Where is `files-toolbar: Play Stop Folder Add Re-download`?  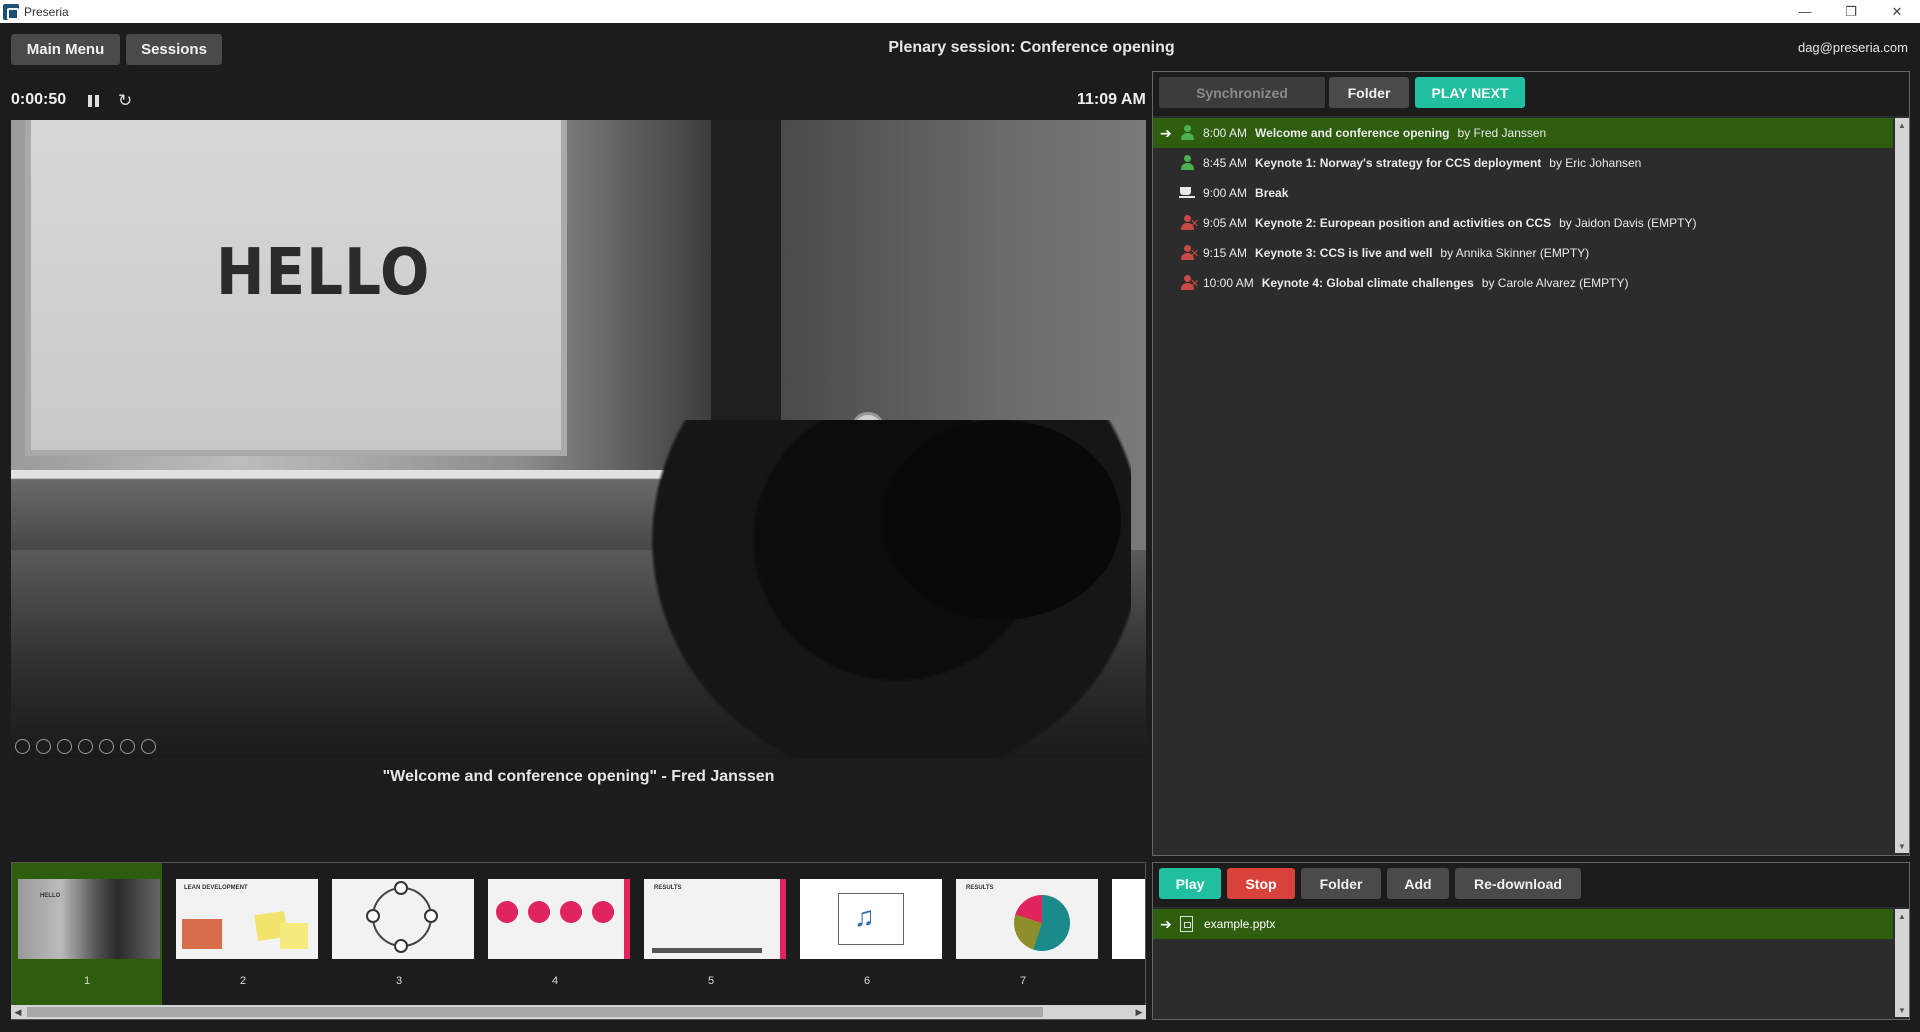
files-toolbar: Play Stop Folder Add Re-download is located at coordinates (1531, 885).